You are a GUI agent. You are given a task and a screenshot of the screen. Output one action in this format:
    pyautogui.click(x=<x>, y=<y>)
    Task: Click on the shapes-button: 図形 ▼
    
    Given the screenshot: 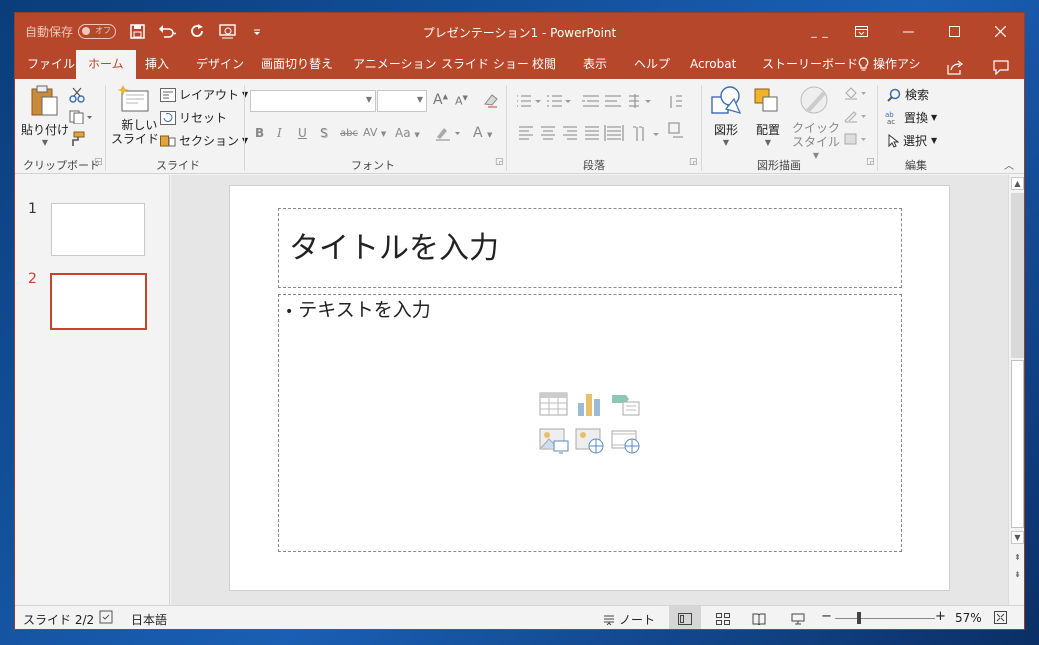 What is the action you would take?
    pyautogui.click(x=726, y=134)
    